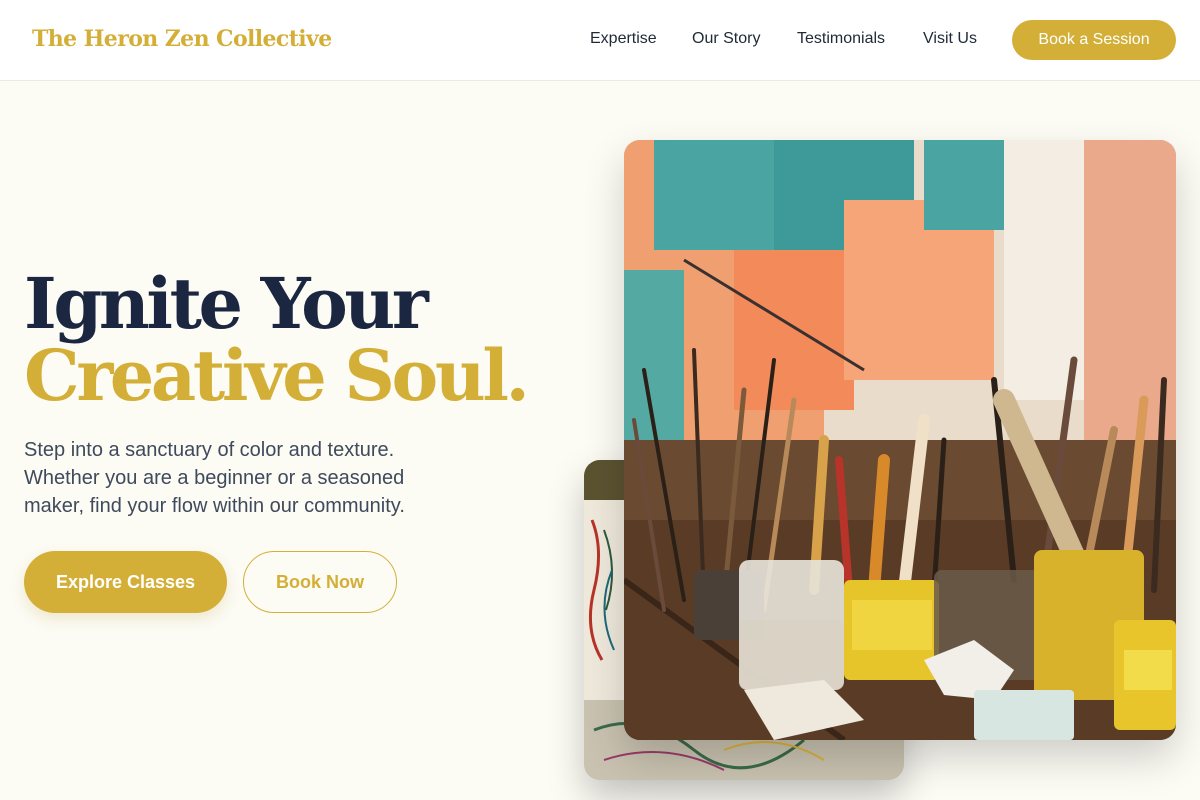 Image resolution: width=1200 pixels, height=800 pixels. What do you see at coordinates (726, 39) in the screenshot?
I see `nav-link-our-story: Our Story` at bounding box center [726, 39].